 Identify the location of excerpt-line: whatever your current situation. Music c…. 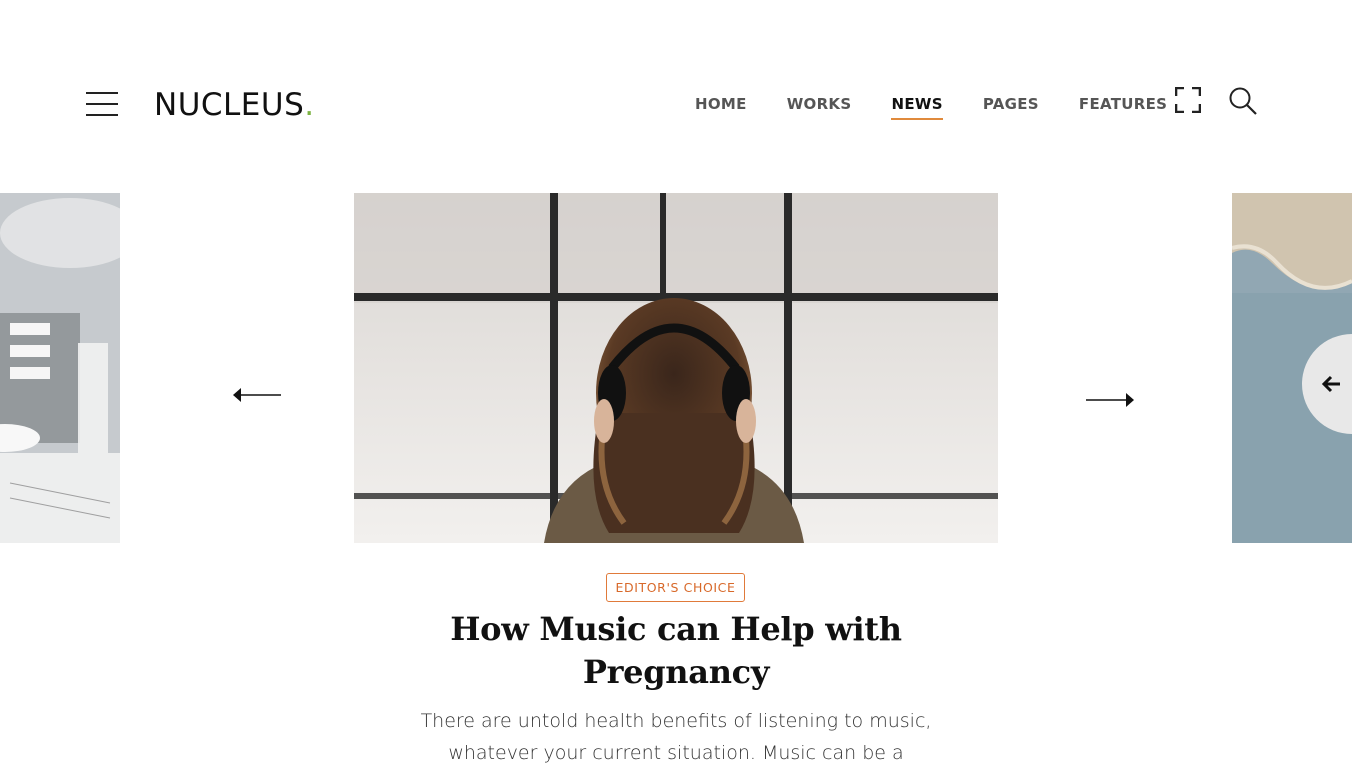
(676, 753).